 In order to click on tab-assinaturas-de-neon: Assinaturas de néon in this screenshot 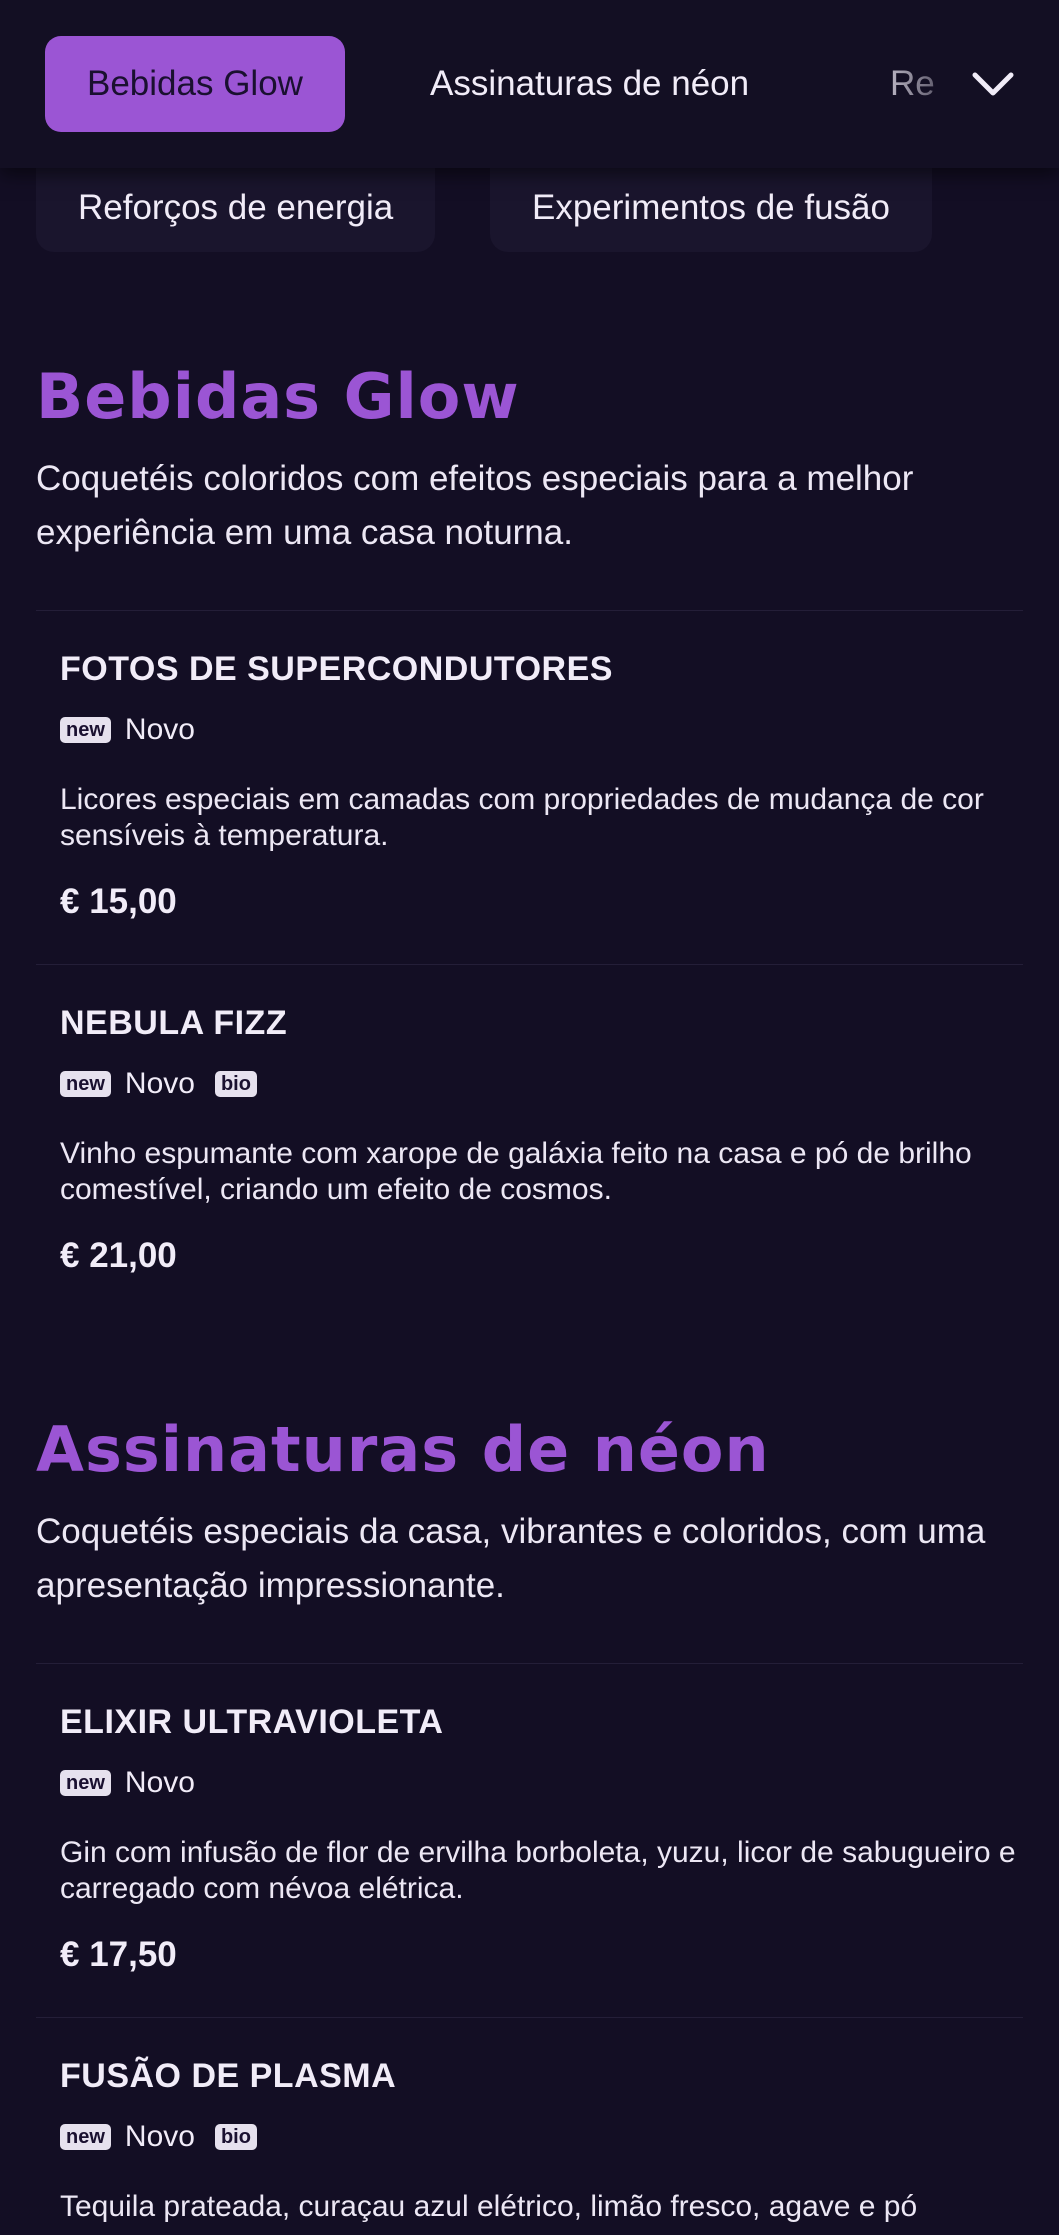, I will do `click(589, 84)`.